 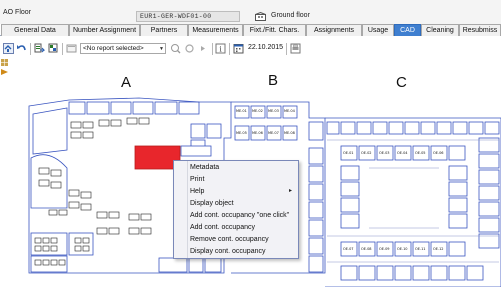 What do you see at coordinates (236, 227) in the screenshot?
I see `menu-item-add-occupancy: Add cont. occupancy` at bounding box center [236, 227].